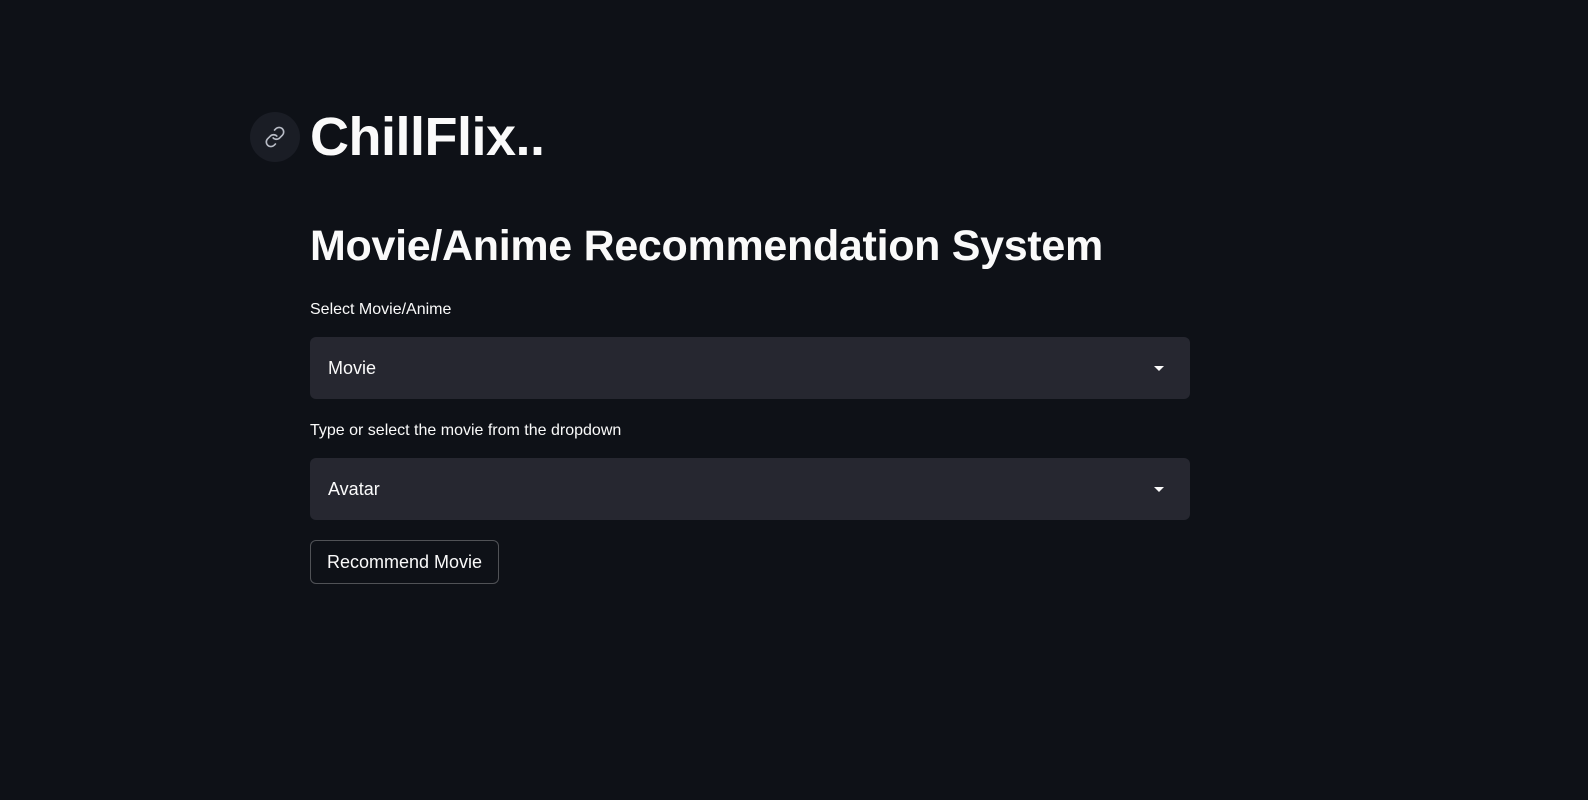 This screenshot has height=800, width=1588. What do you see at coordinates (381, 309) in the screenshot?
I see `category-select-label: Select Movie/Anime` at bounding box center [381, 309].